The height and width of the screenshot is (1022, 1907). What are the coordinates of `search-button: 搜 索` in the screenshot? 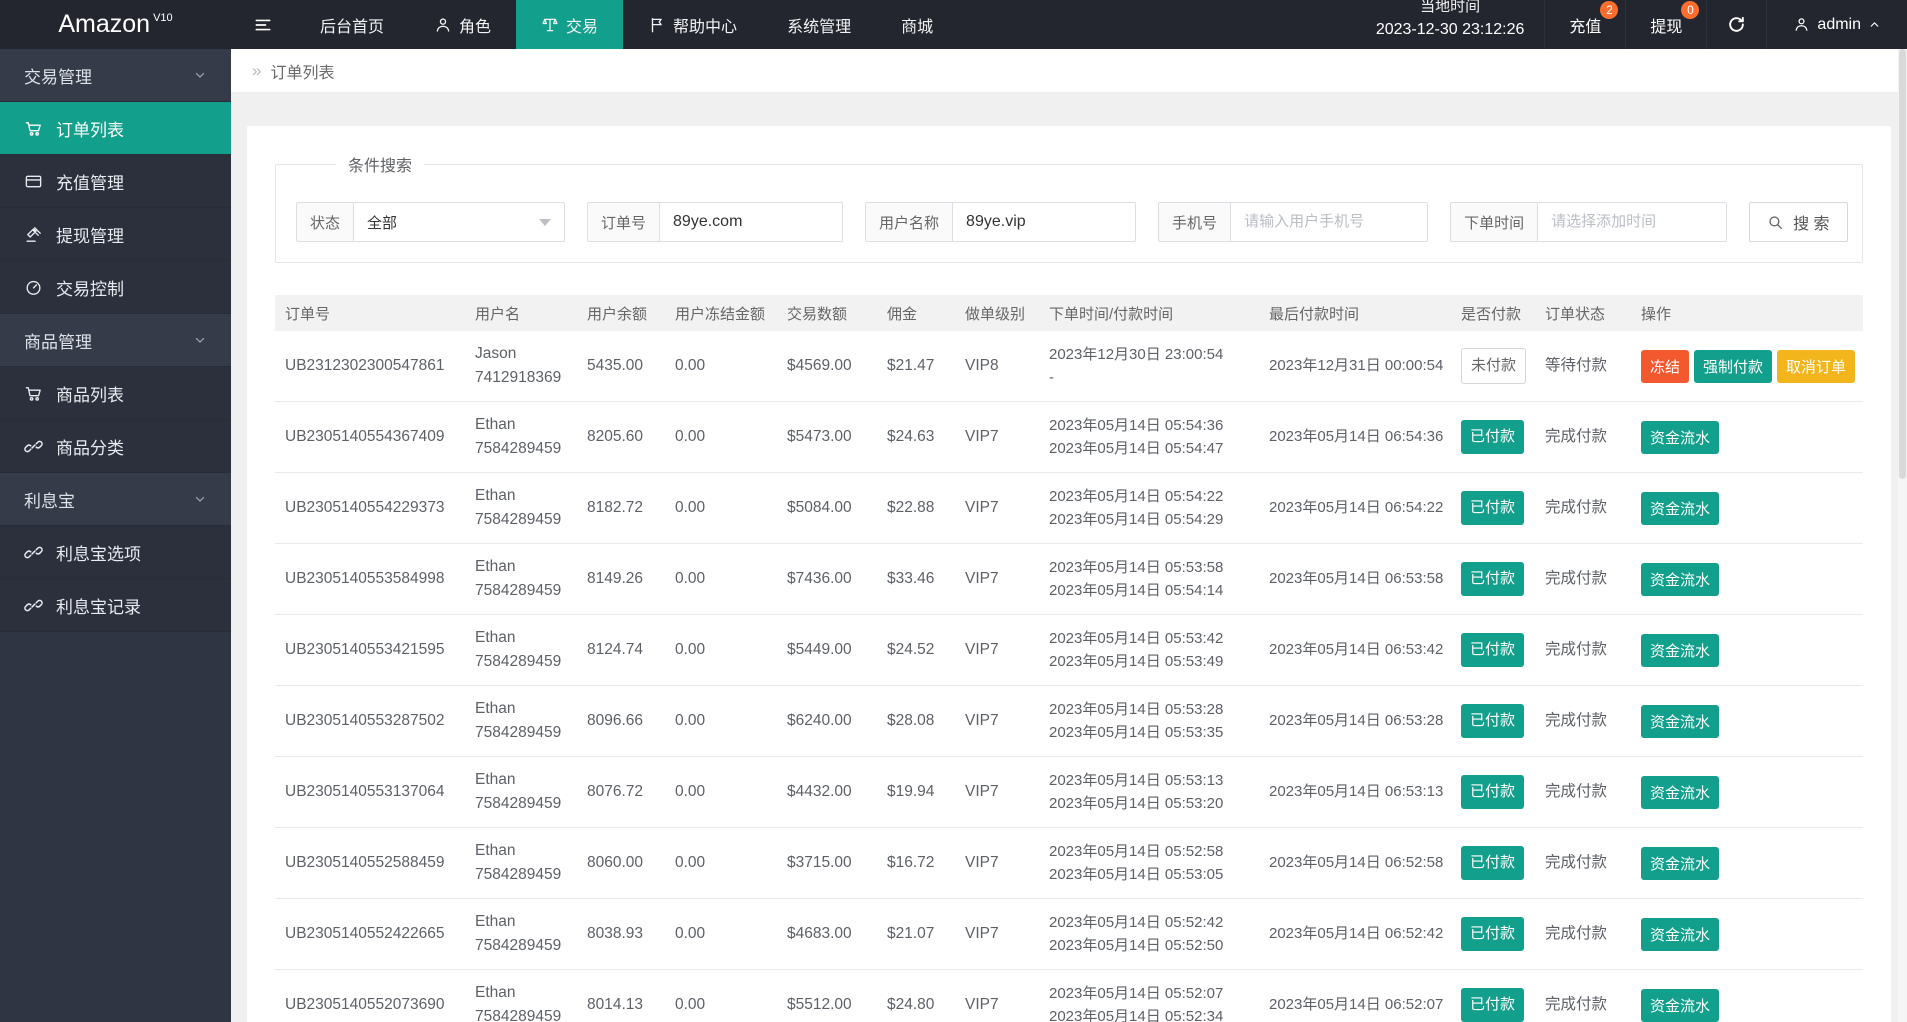 It's located at (1798, 222).